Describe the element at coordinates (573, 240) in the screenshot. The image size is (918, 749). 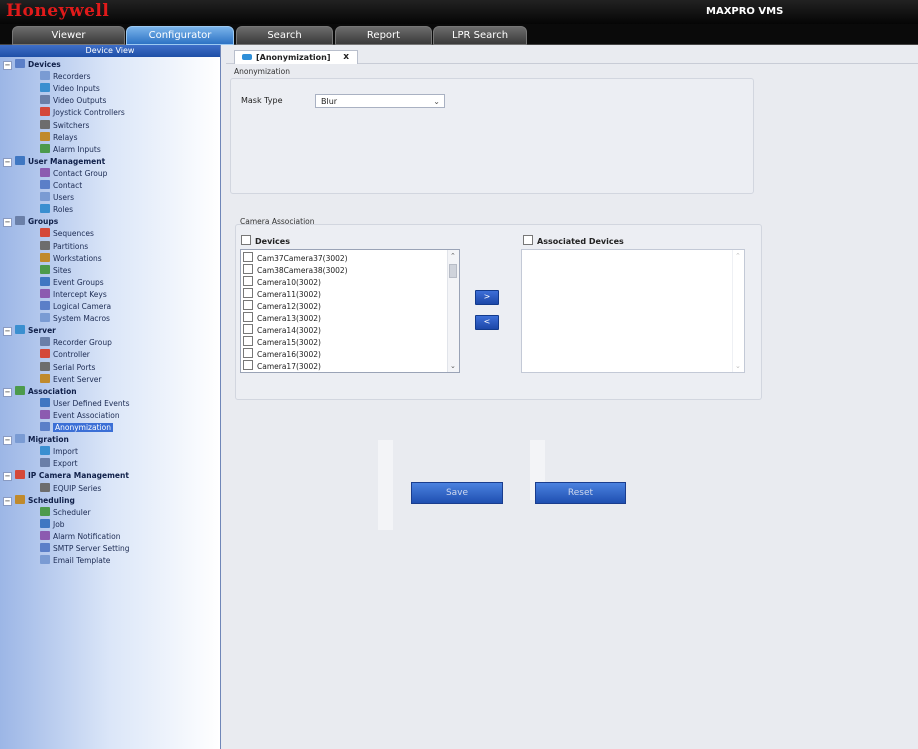
I see `associated-devices-header: Associated Devices` at that location.